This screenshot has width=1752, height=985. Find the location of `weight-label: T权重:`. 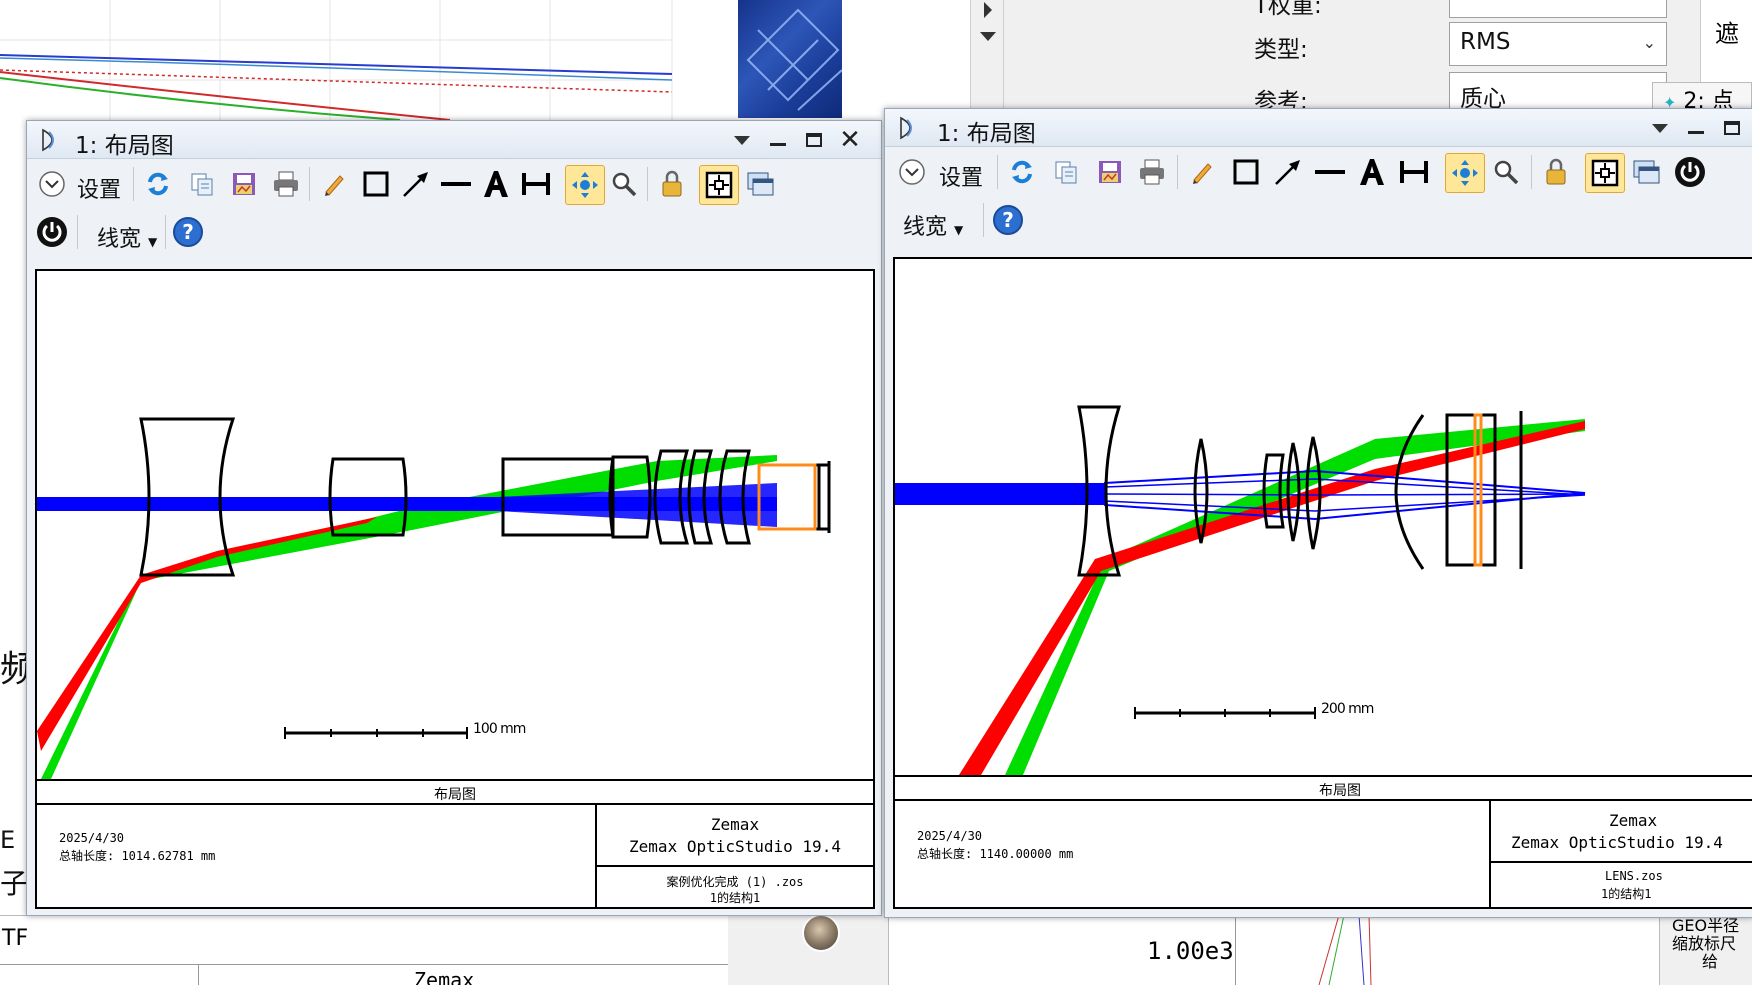

weight-label: T权重: is located at coordinates (1288, 9).